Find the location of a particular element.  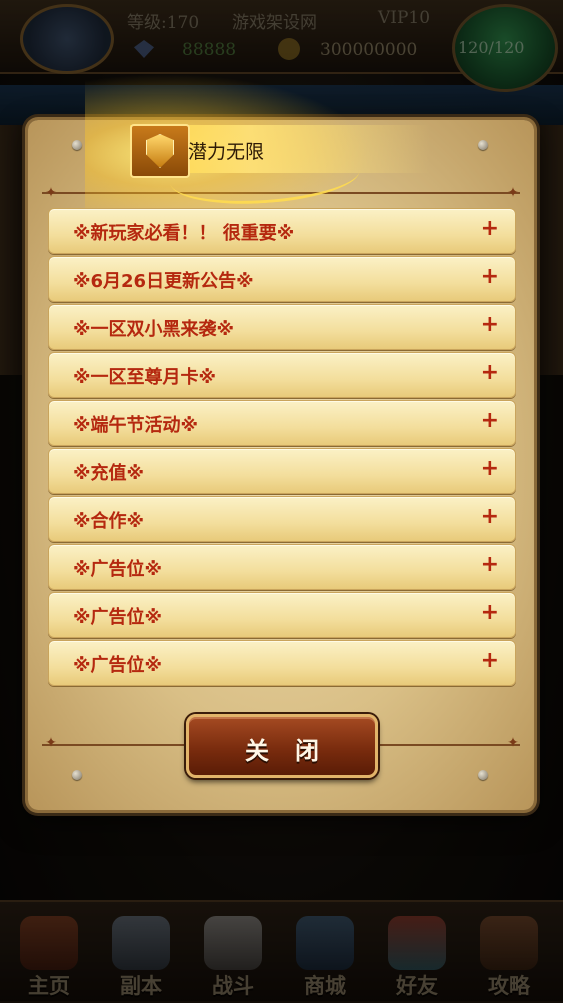

list-item: ※新玩家必看！！ 很重要※ + is located at coordinates (282, 231).